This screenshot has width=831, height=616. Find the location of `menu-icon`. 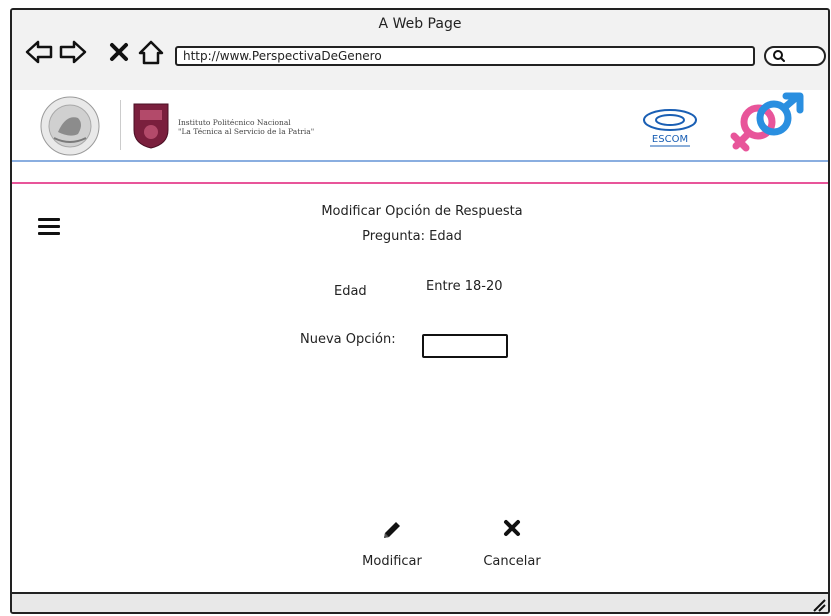

menu-icon is located at coordinates (49, 227).